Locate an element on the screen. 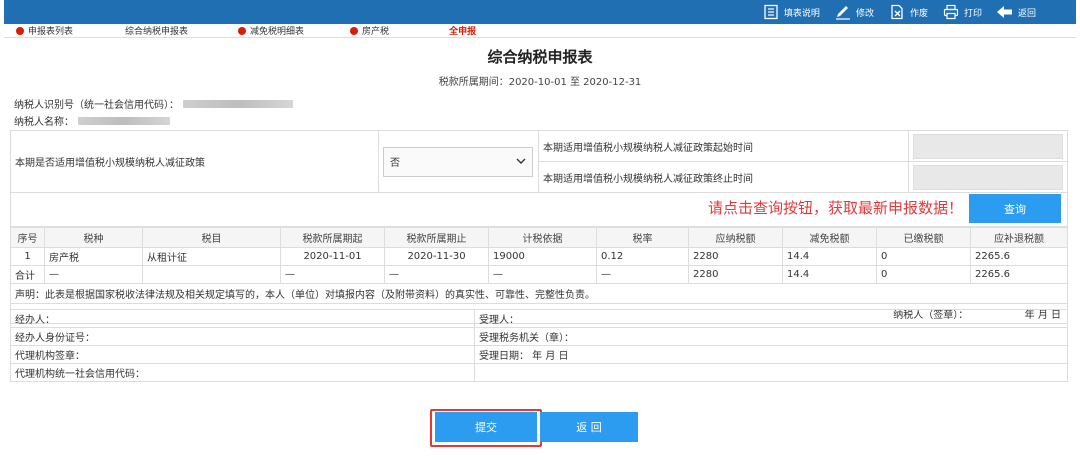  tax-period: 税款所属期间：2020-10-01 至 2020-12-31 is located at coordinates (540, 80).